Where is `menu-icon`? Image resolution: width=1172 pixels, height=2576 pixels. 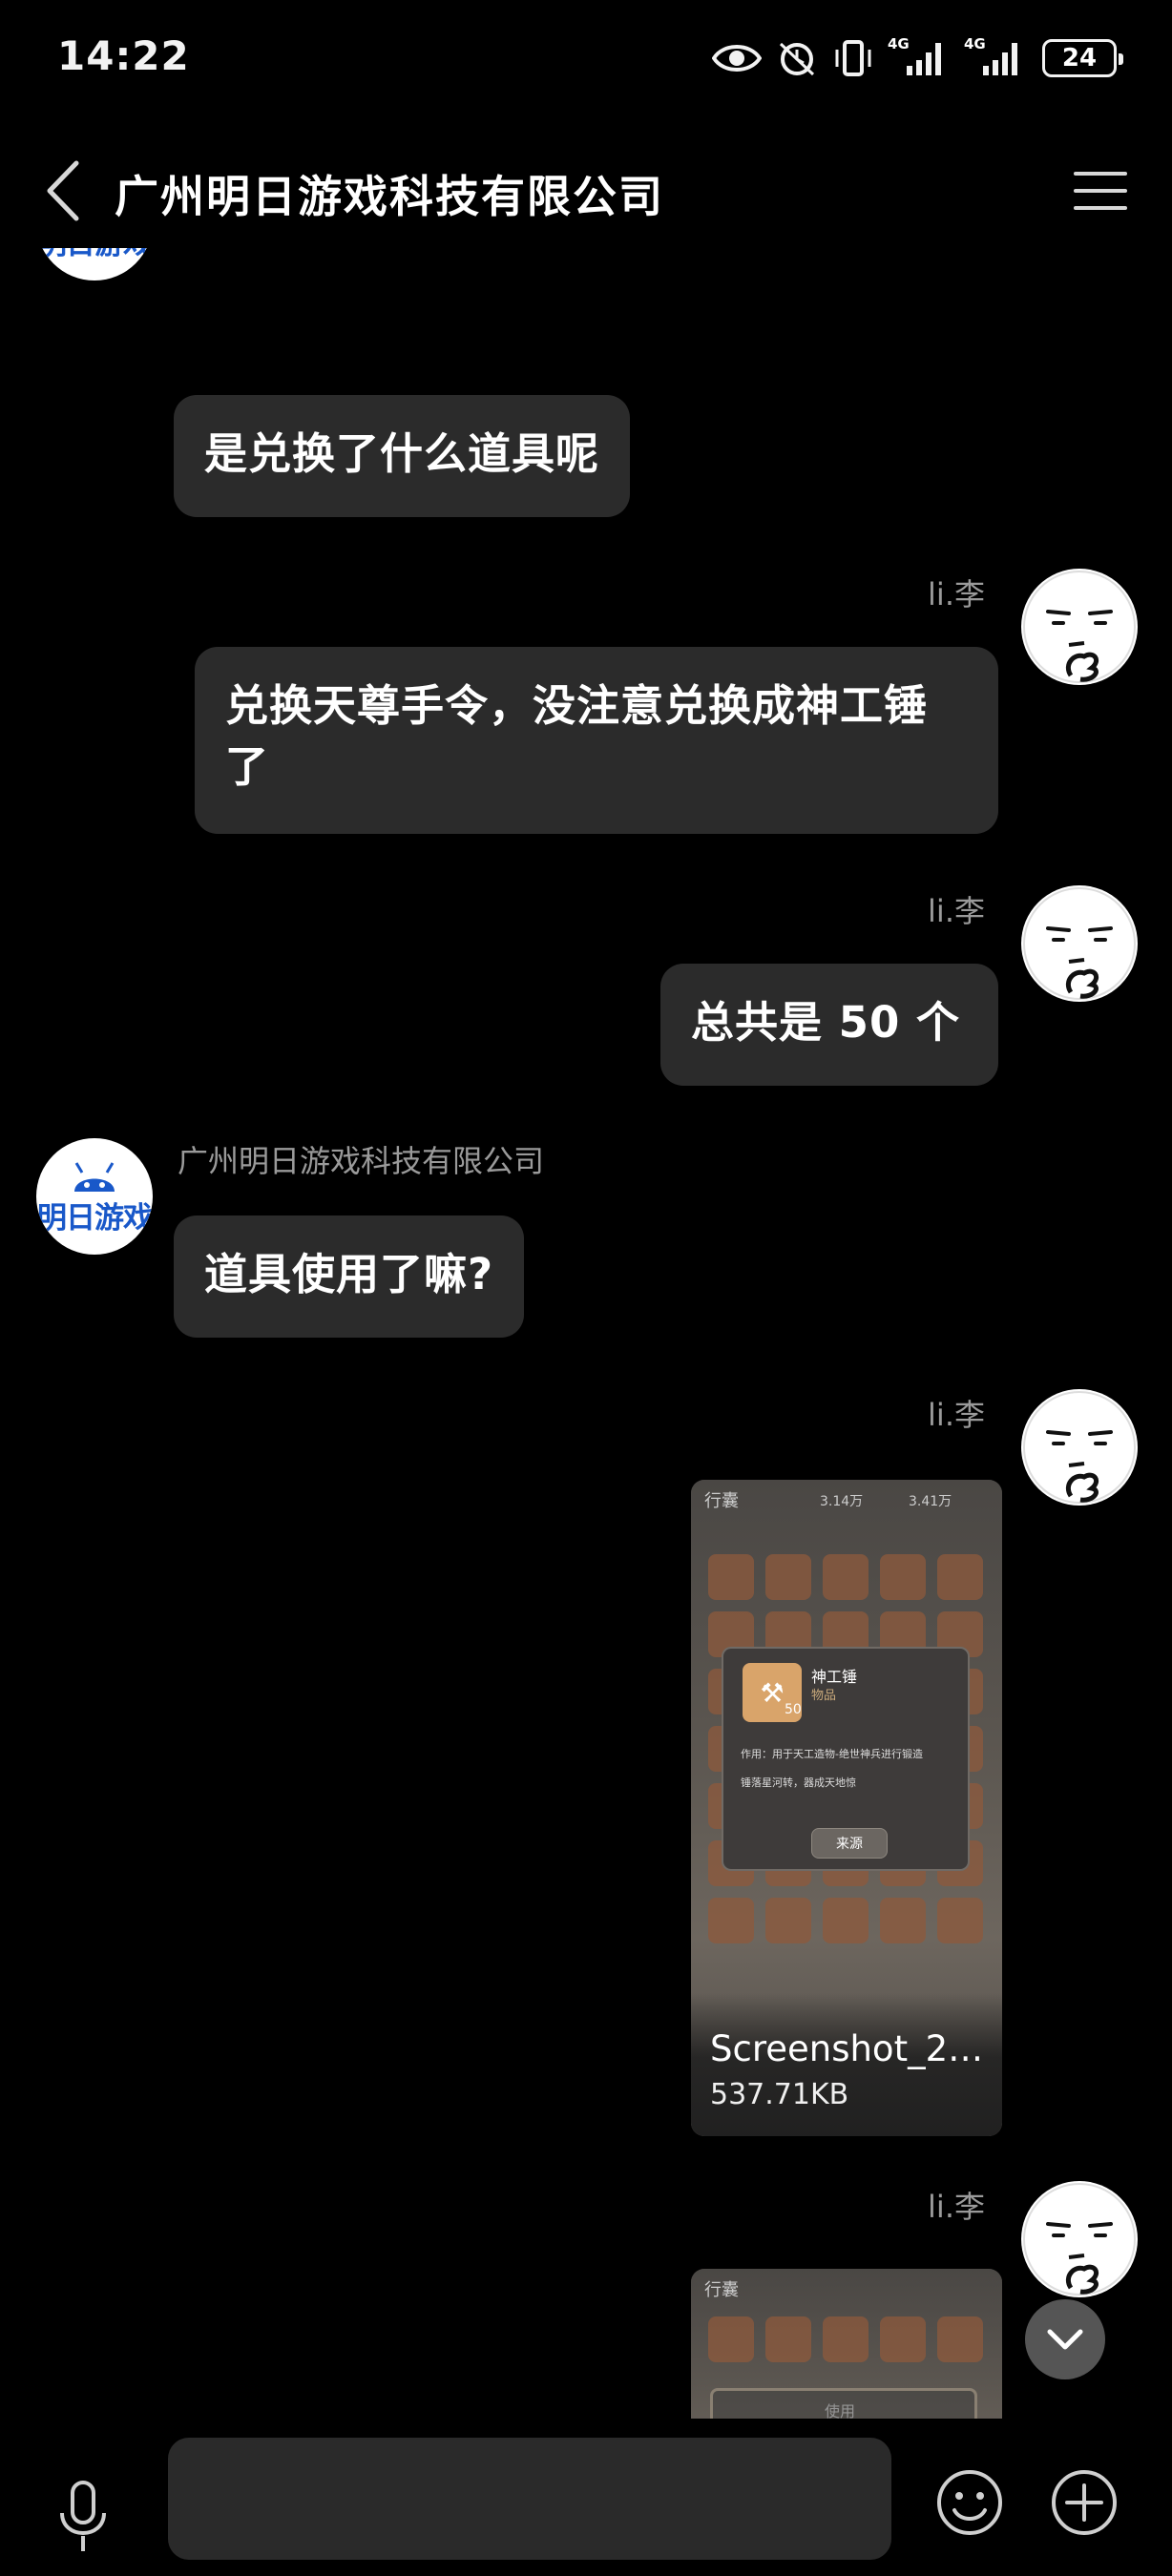
menu-icon is located at coordinates (1100, 191).